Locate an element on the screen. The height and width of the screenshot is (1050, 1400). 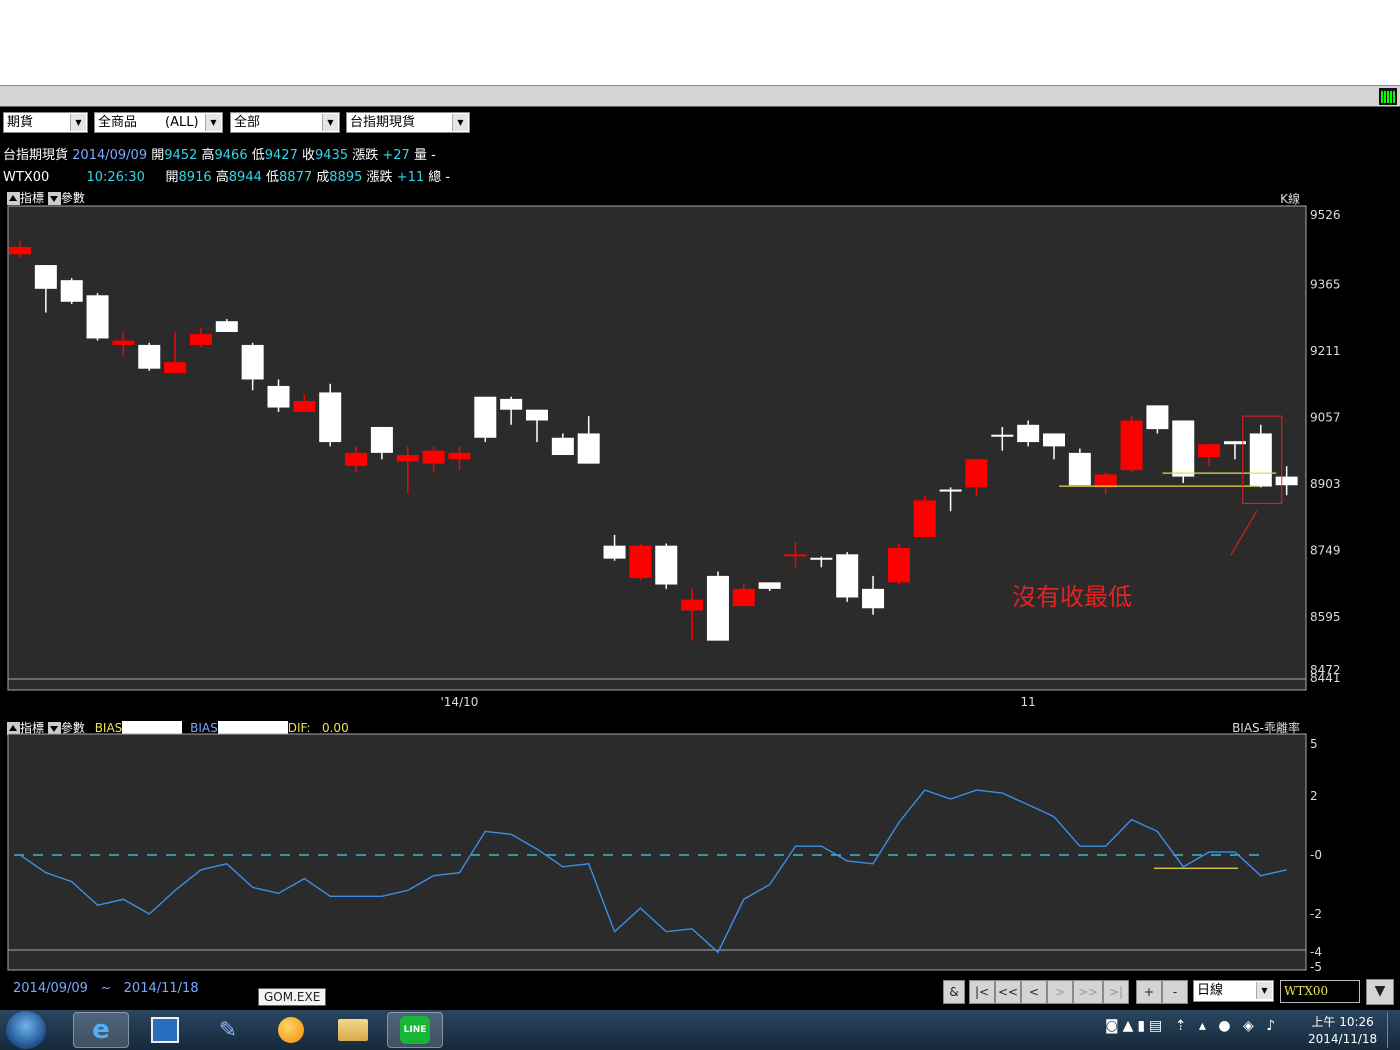
line-taskbar-button: LINE is located at coordinates (415, 1030).